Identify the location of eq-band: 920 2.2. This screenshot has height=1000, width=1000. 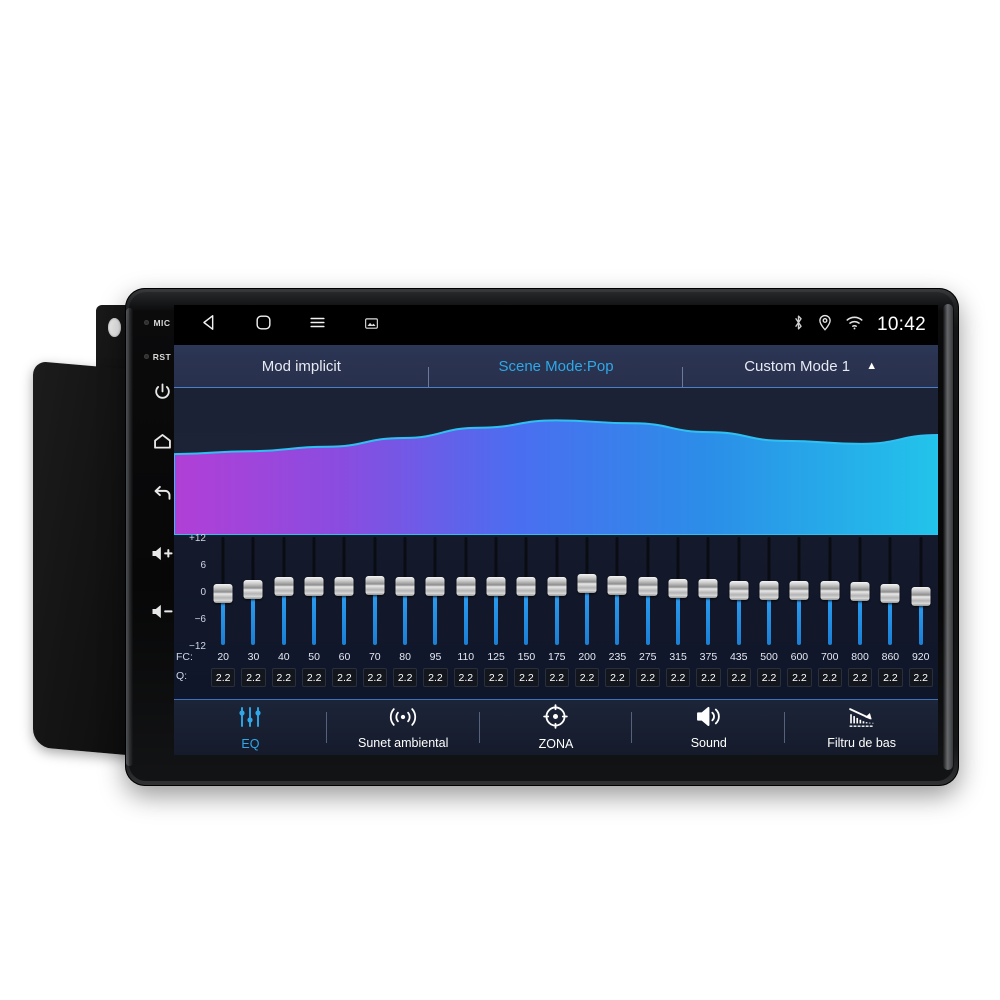
(921, 617).